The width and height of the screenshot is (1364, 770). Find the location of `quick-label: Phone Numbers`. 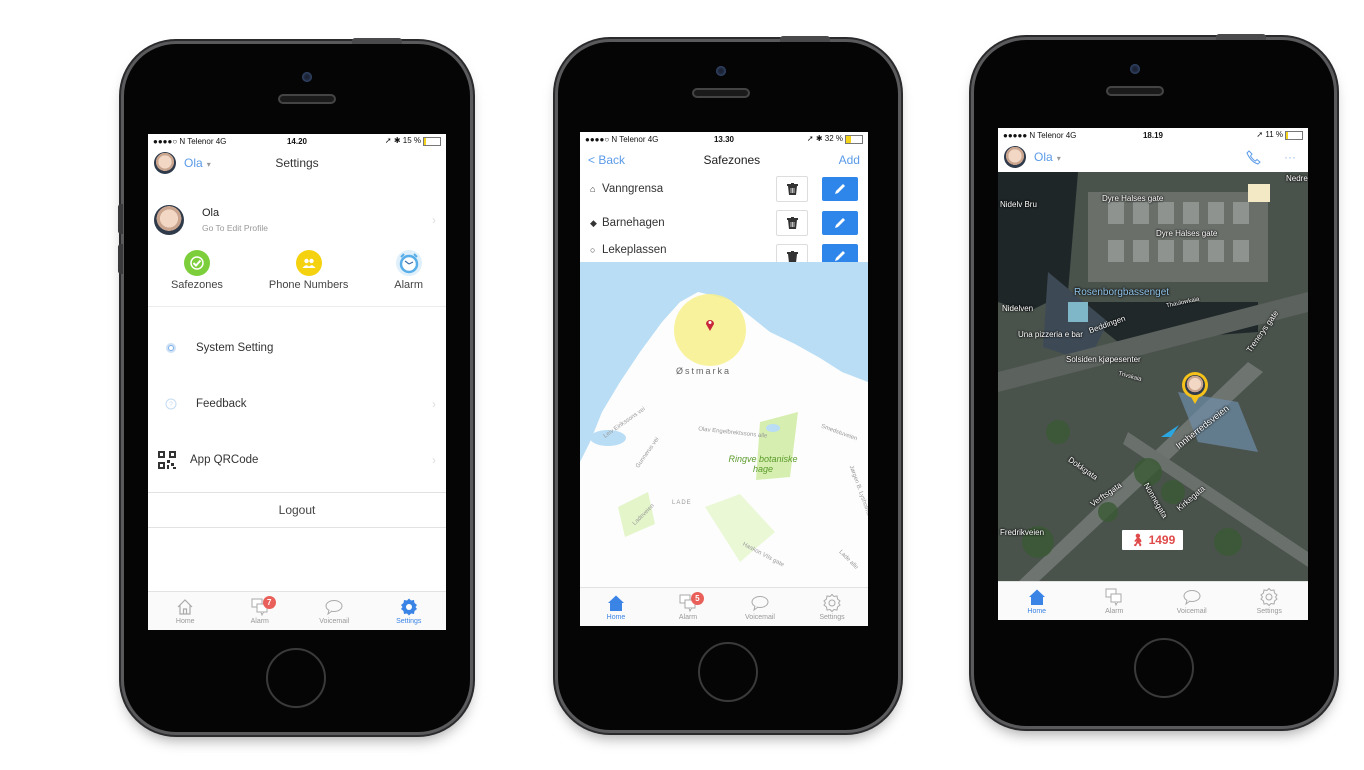

quick-label: Phone Numbers is located at coordinates (308, 285).